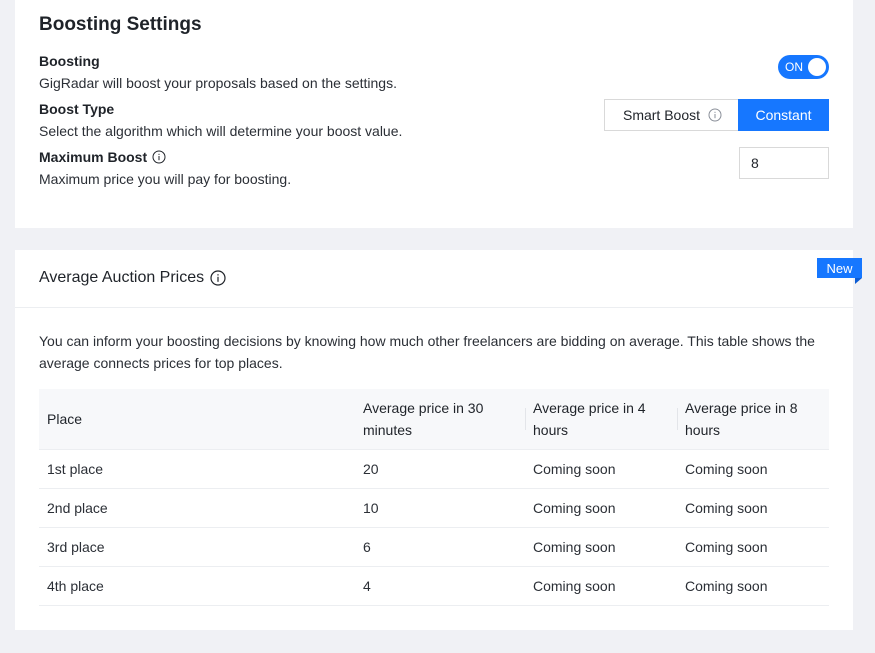 The height and width of the screenshot is (653, 875). I want to click on constant-option: Constant, so click(783, 115).